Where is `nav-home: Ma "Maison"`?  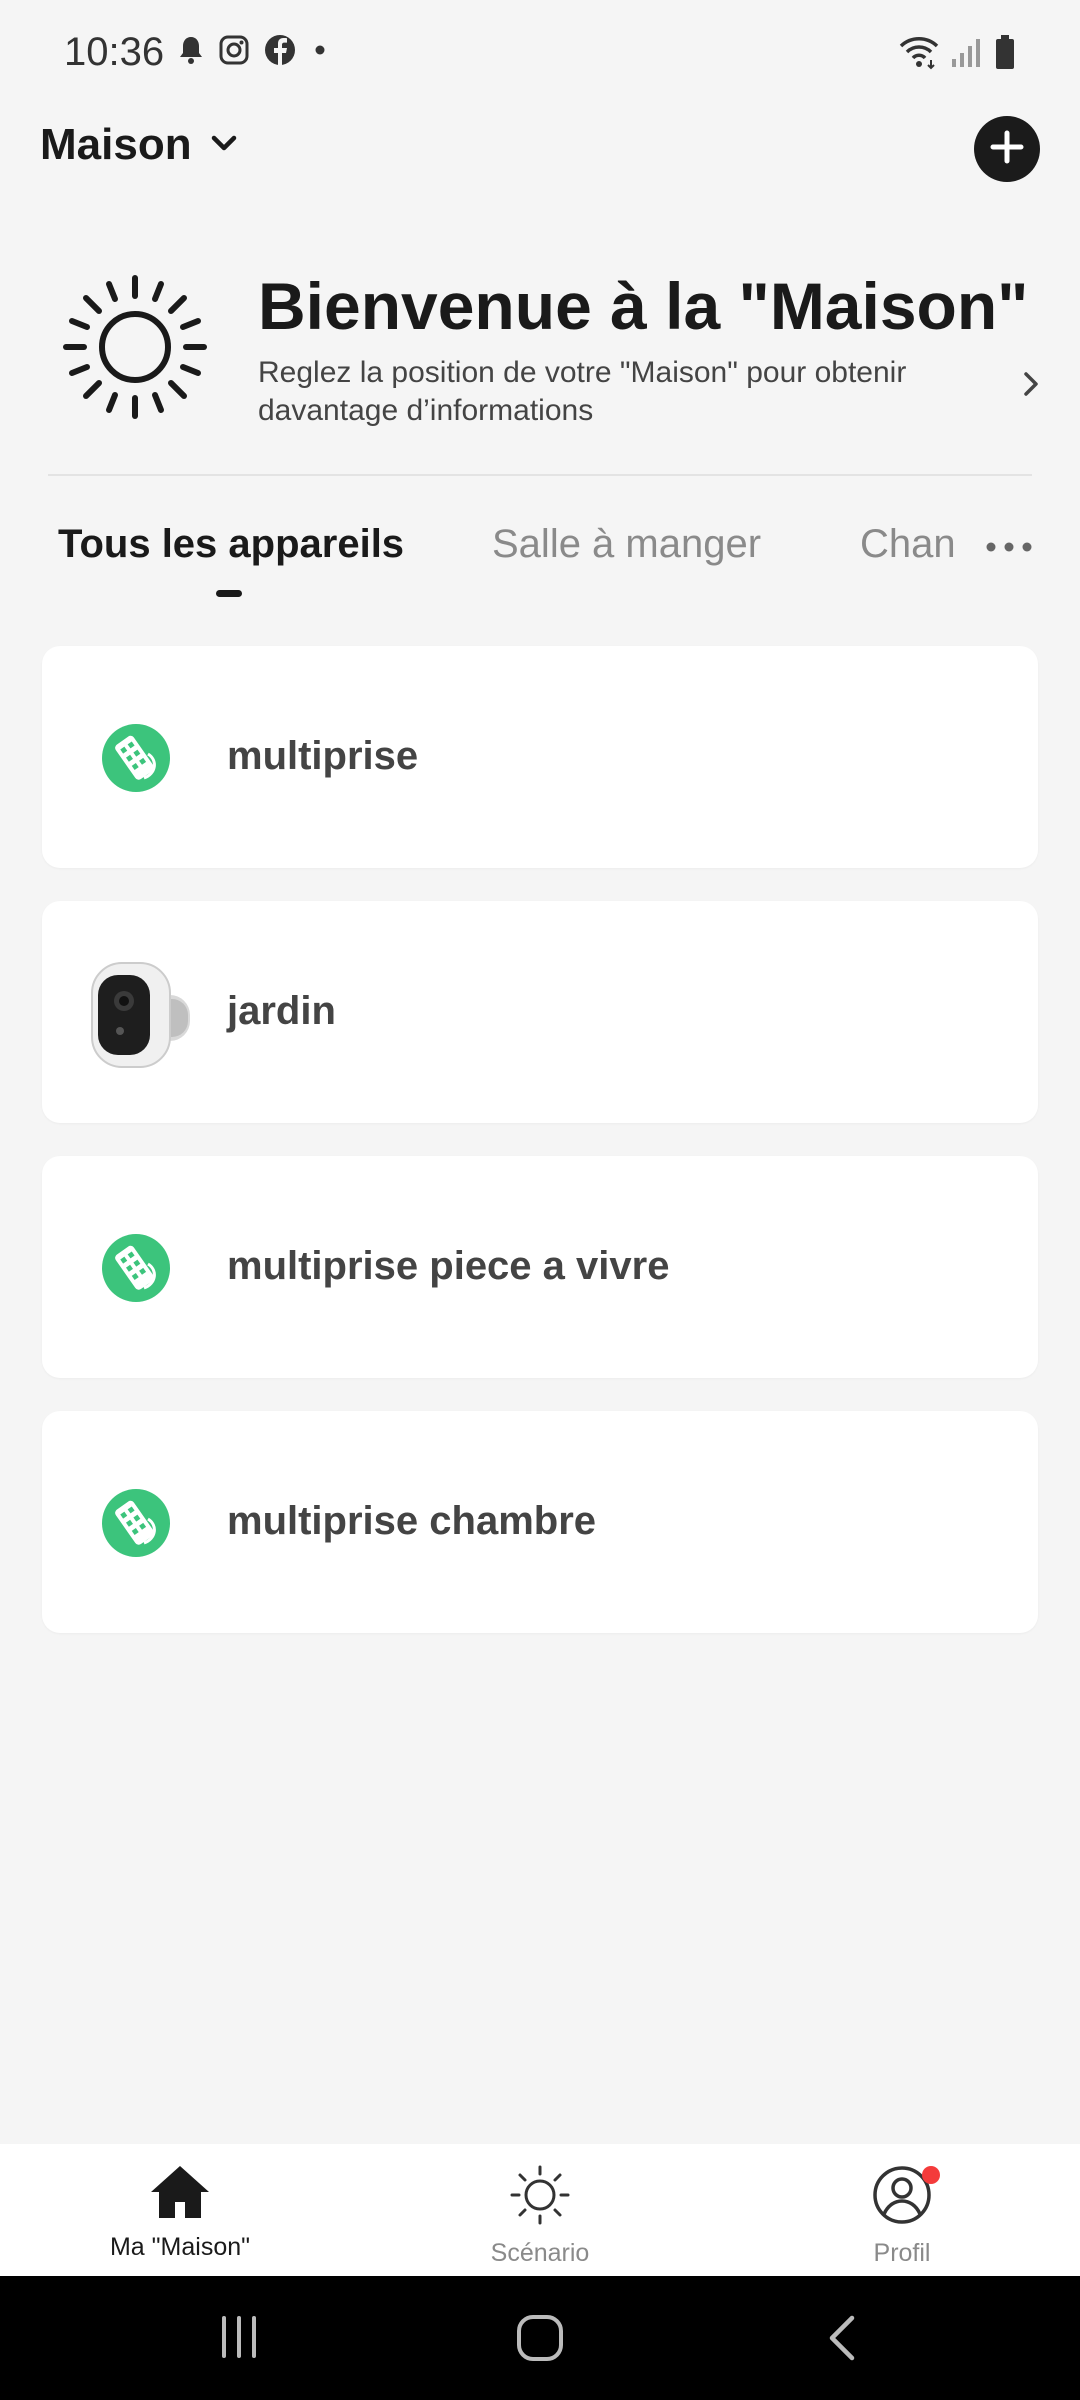 nav-home: Ma "Maison" is located at coordinates (180, 2213).